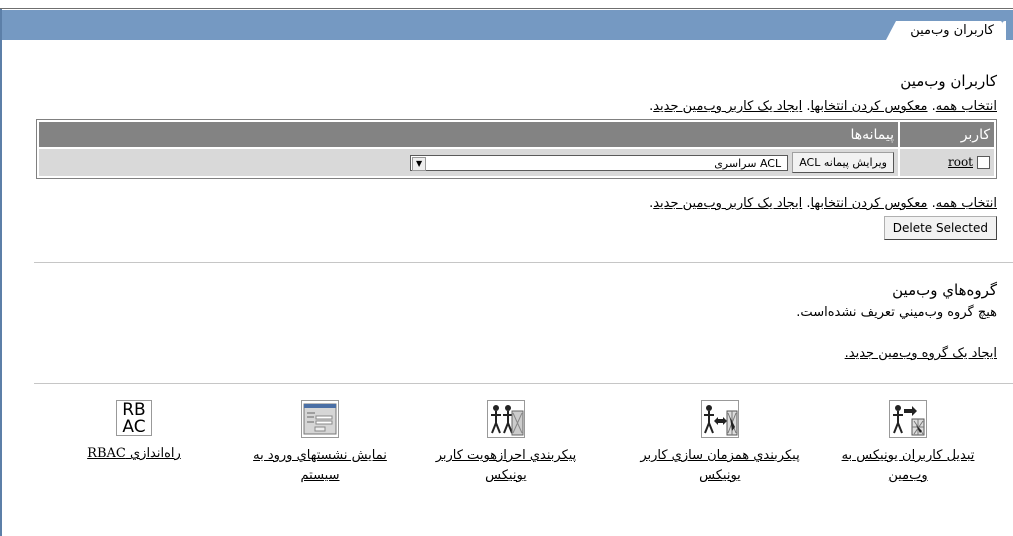  I want to click on table-row: root ويرايش پيمانه ACL ACL سراسری ▼, so click(516, 162).